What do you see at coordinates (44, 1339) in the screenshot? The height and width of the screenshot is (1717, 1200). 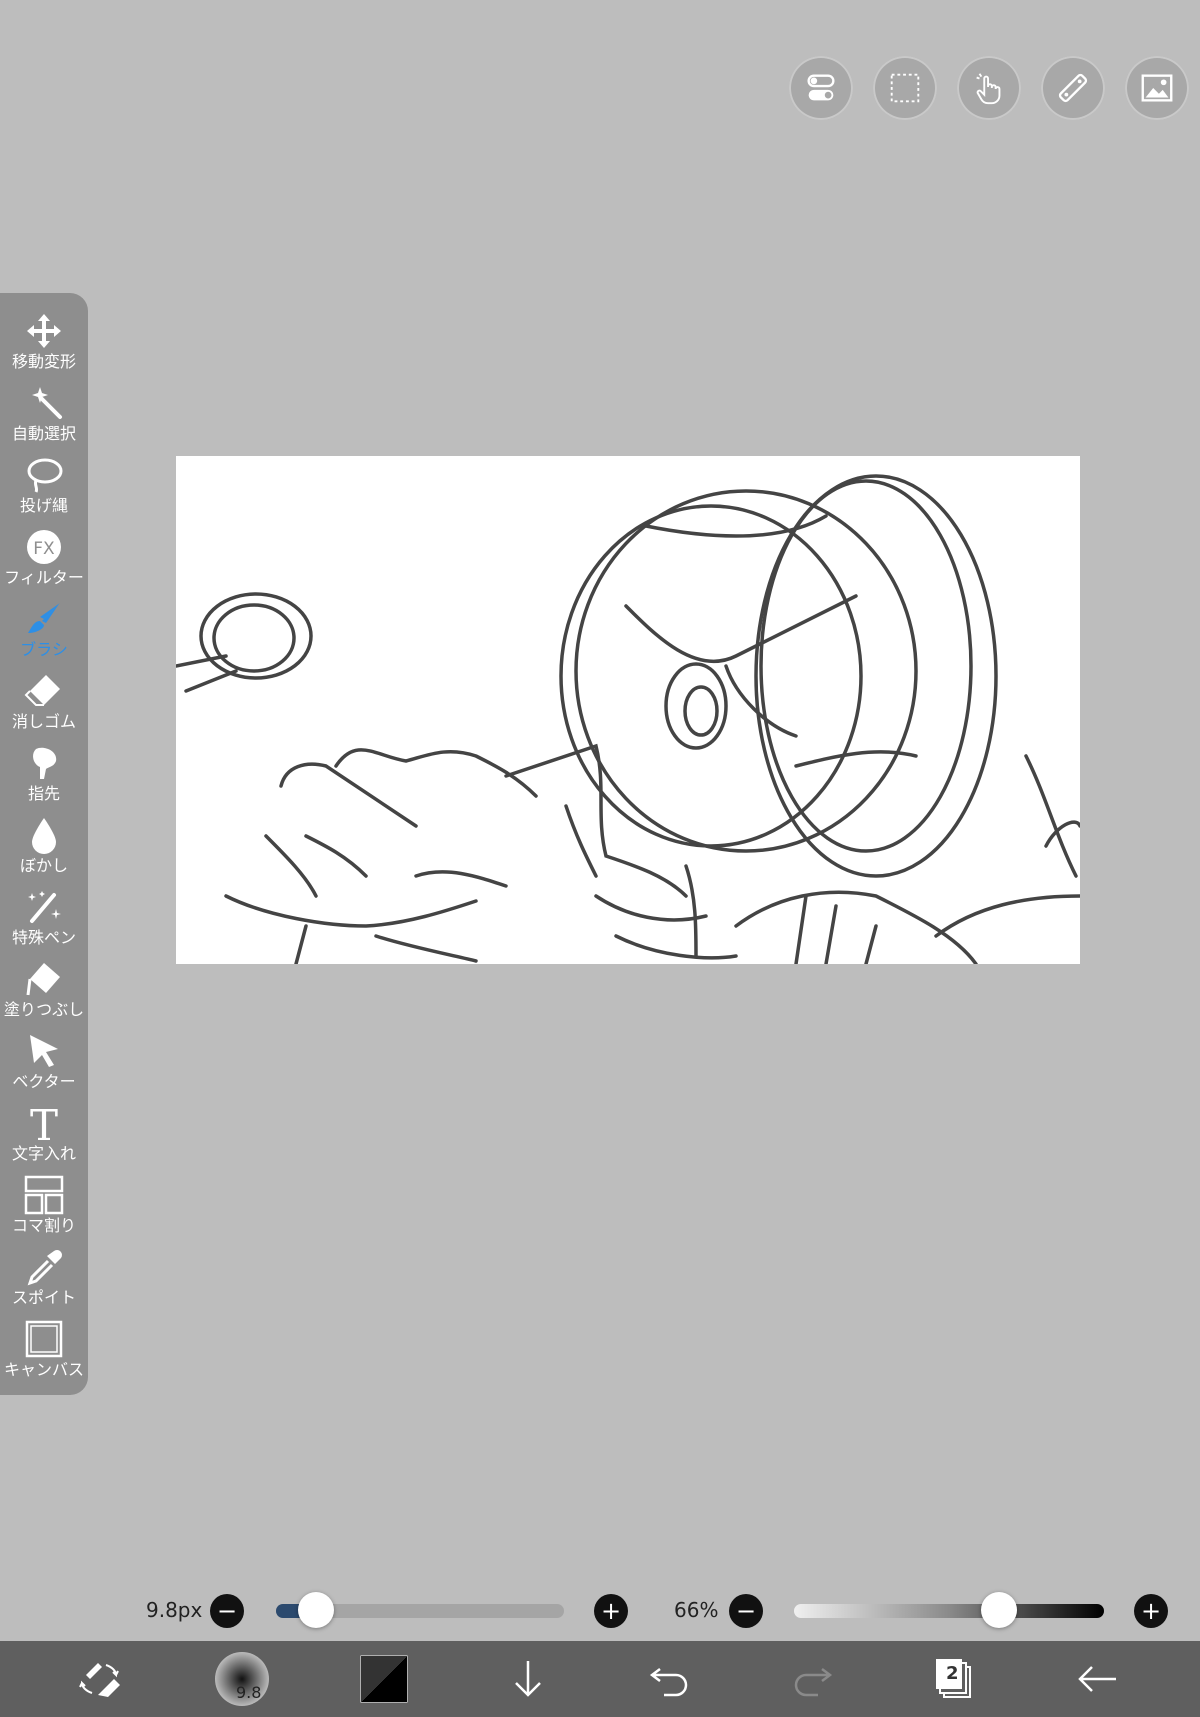 I see `canvas-icon` at bounding box center [44, 1339].